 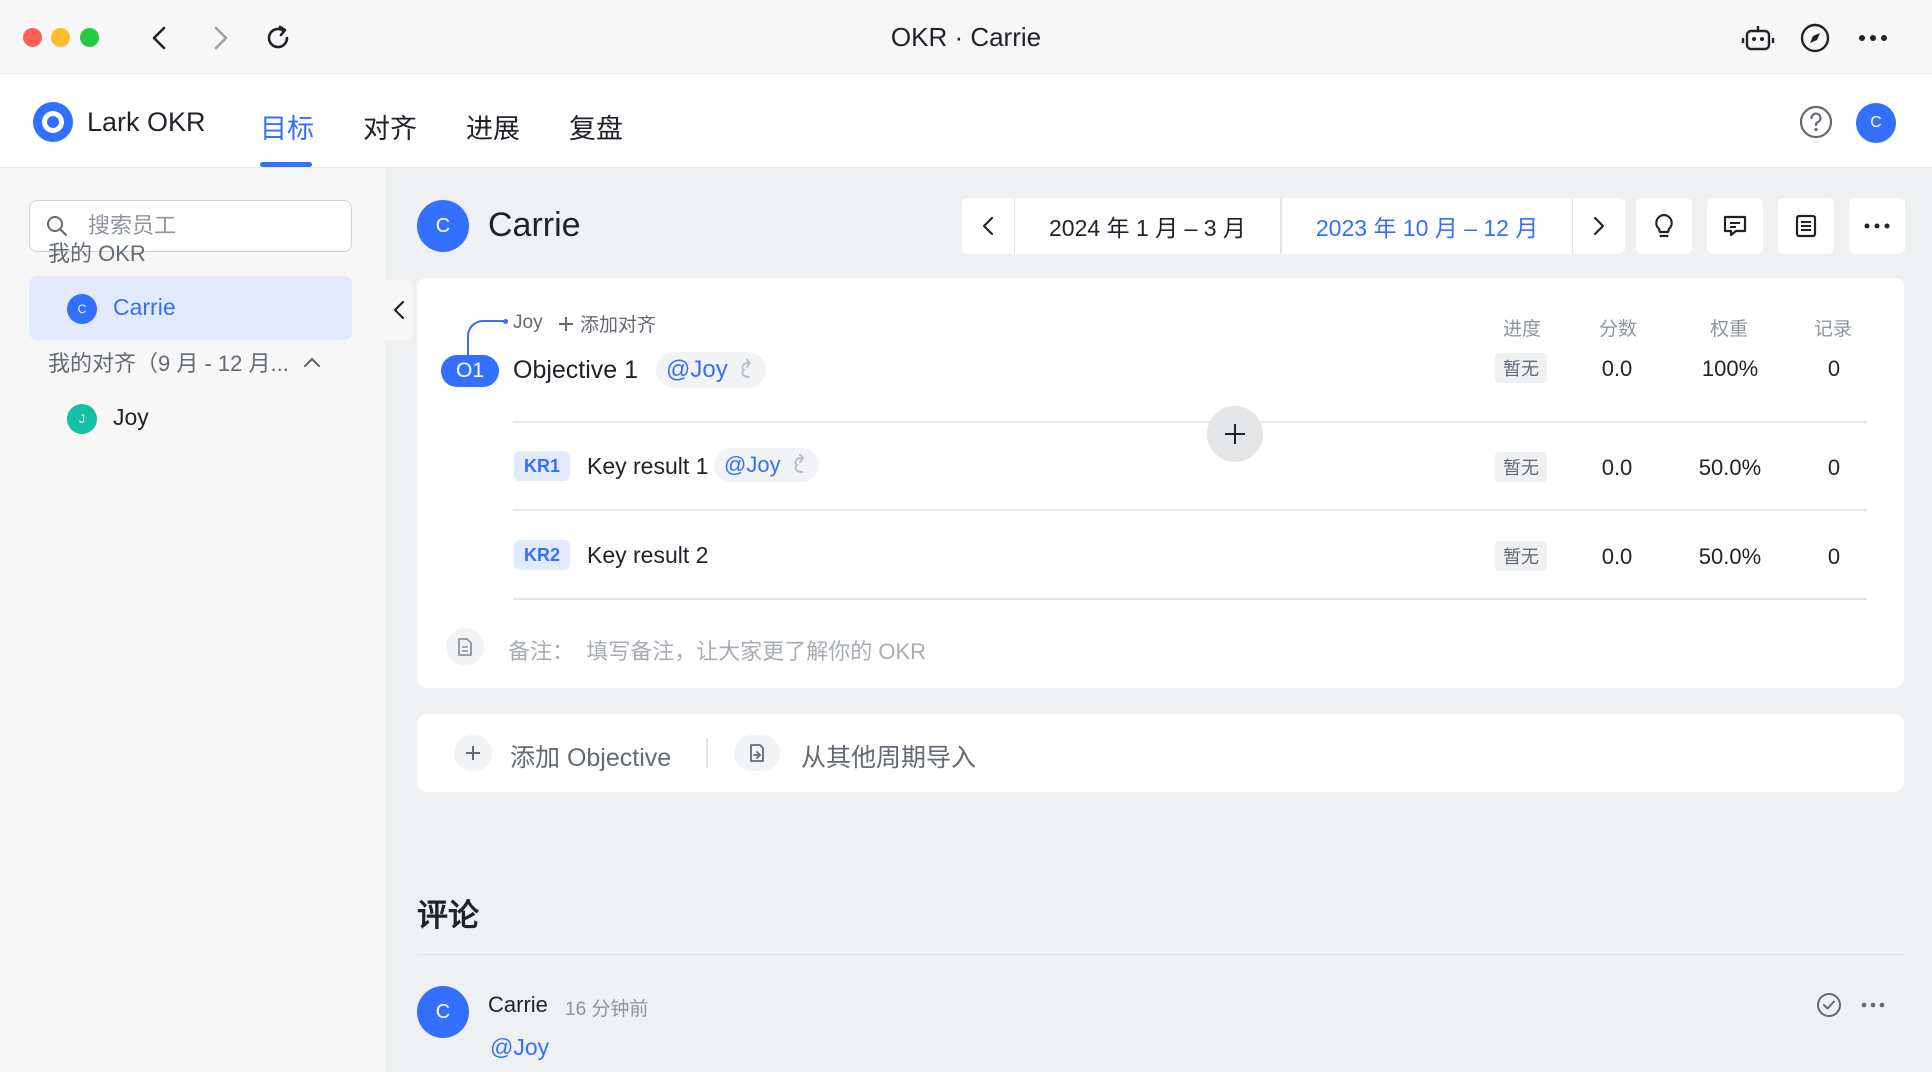 What do you see at coordinates (190, 308) in the screenshot?
I see `sidebar-item-carrie: C Carrie` at bounding box center [190, 308].